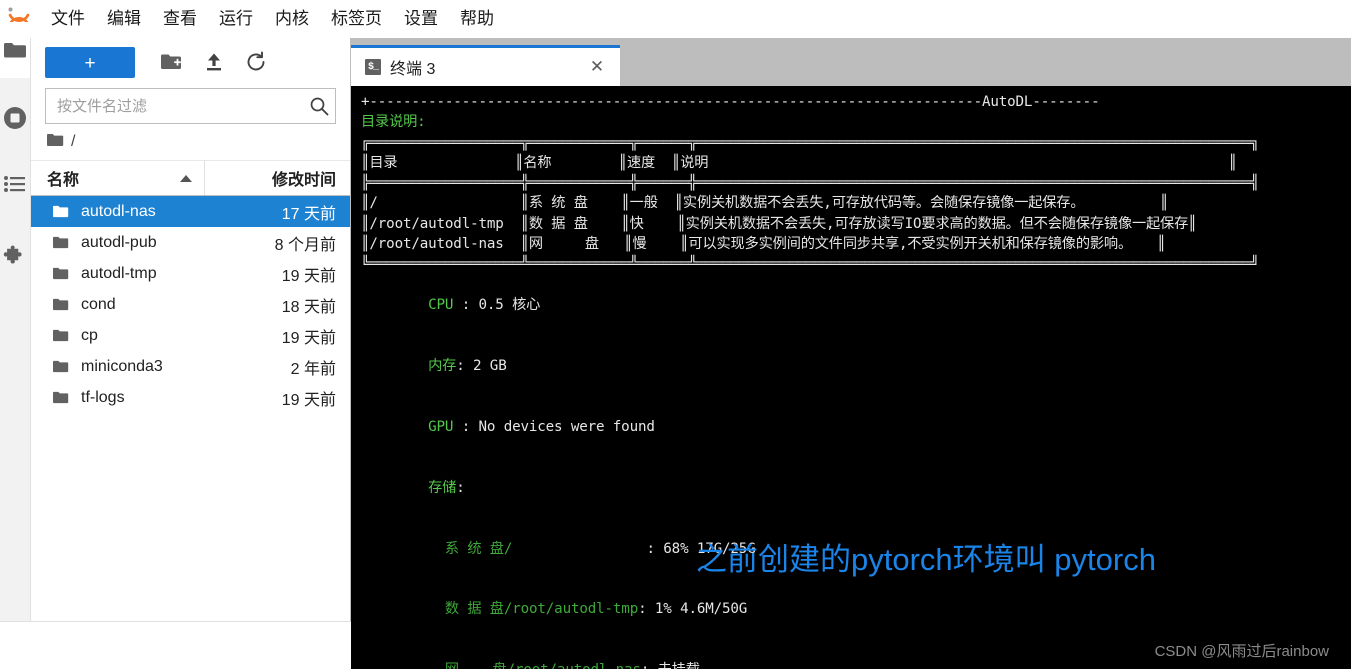 The height and width of the screenshot is (669, 1351). Describe the element at coordinates (118, 178) in the screenshot. I see `column-header-name: 名称` at that location.